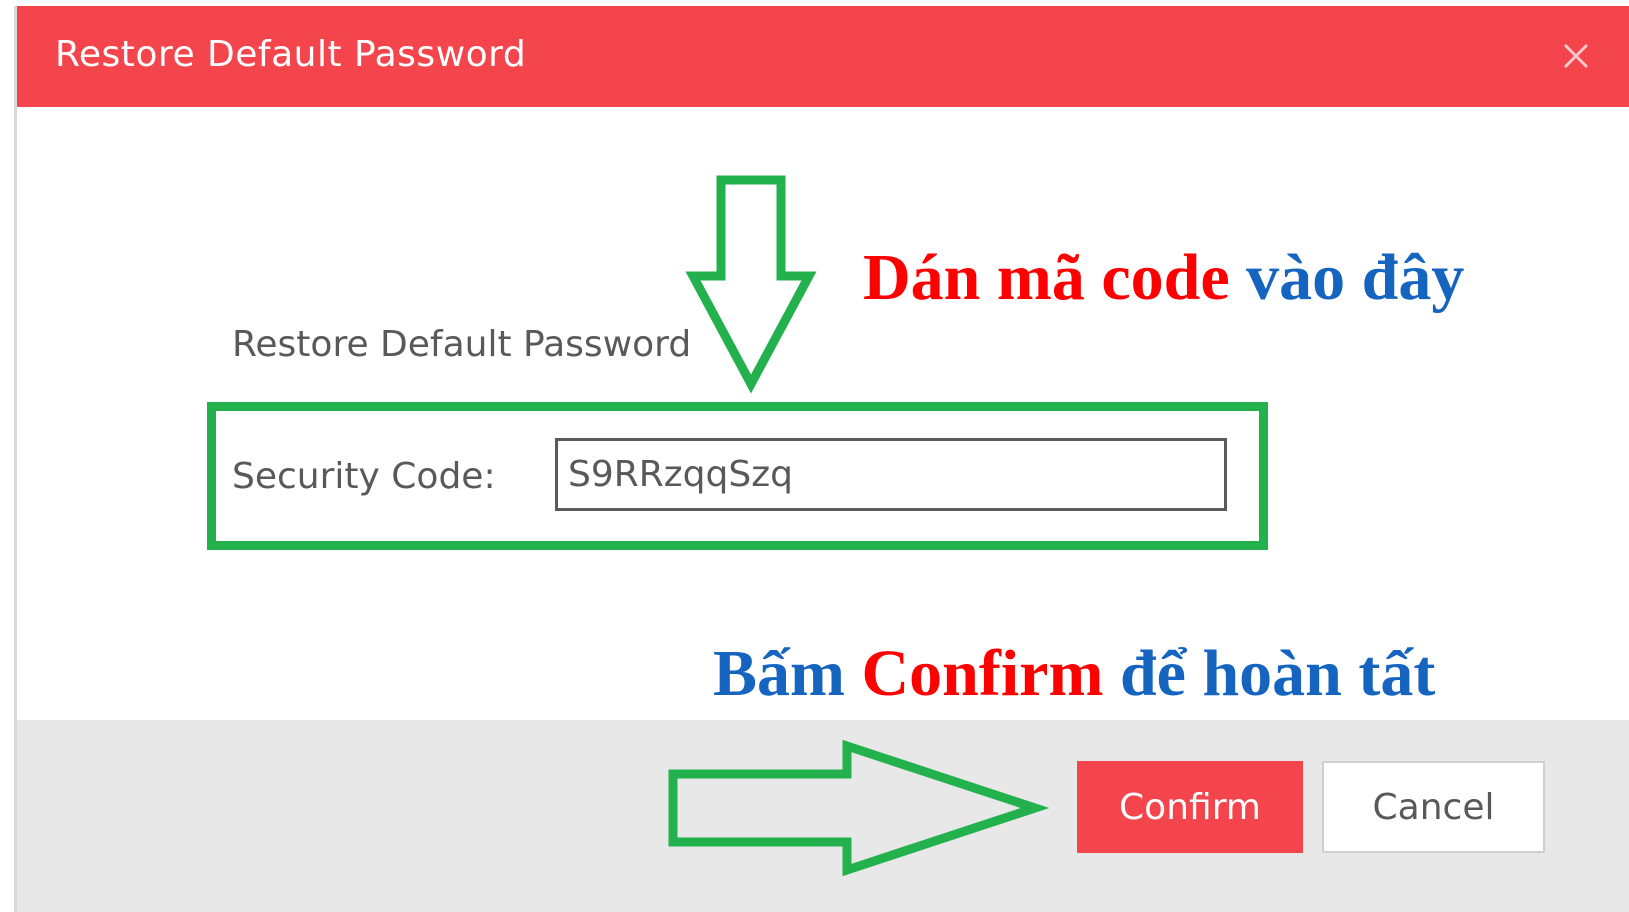  I want to click on confirm-button: Confirm, so click(1190, 807).